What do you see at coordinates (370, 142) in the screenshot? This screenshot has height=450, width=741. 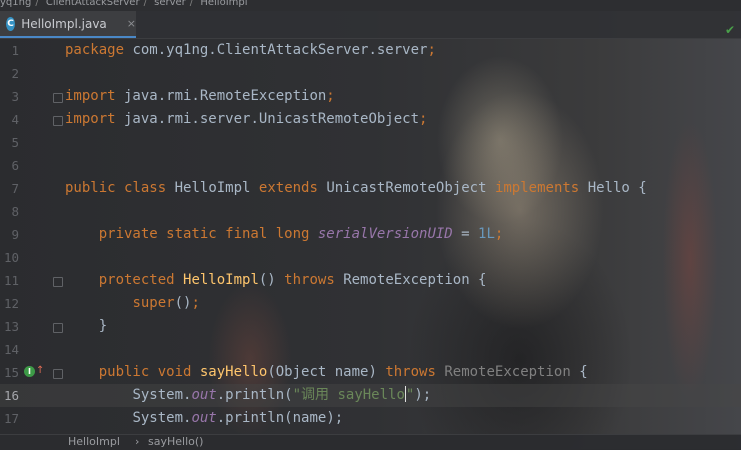 I see `code-line: 5` at bounding box center [370, 142].